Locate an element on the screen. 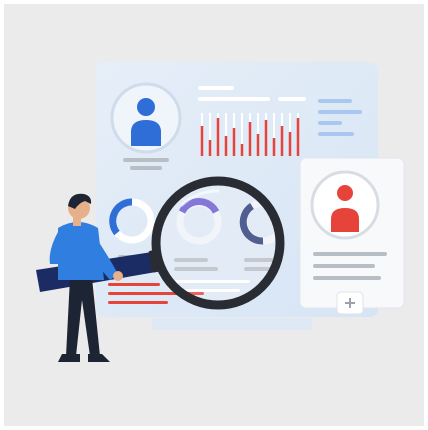 The image size is (428, 430). plus-icon is located at coordinates (350, 303).